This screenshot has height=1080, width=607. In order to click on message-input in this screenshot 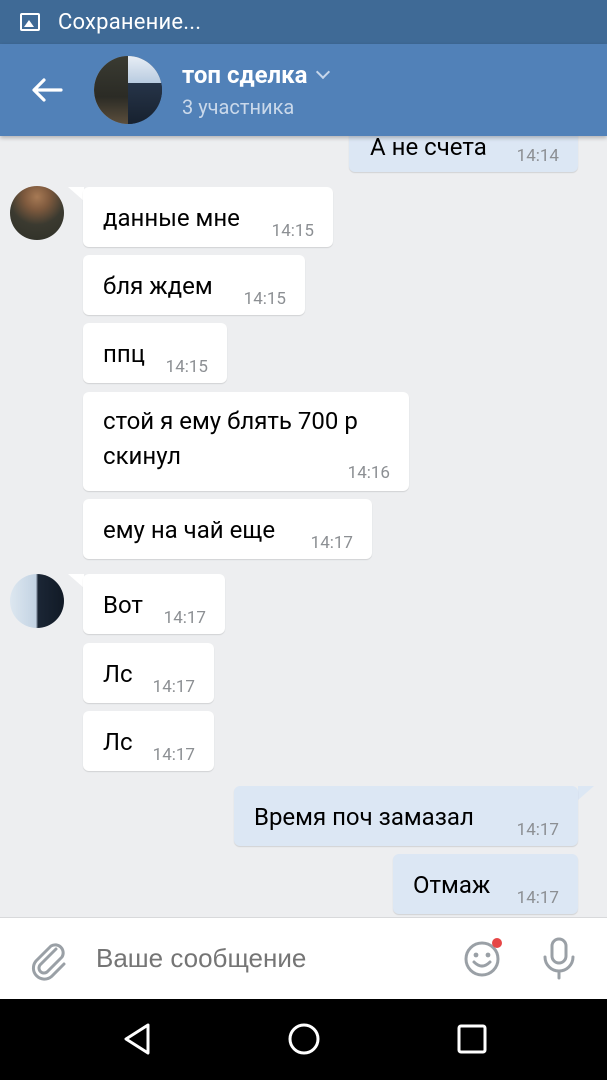, I will do `click(266, 958)`.